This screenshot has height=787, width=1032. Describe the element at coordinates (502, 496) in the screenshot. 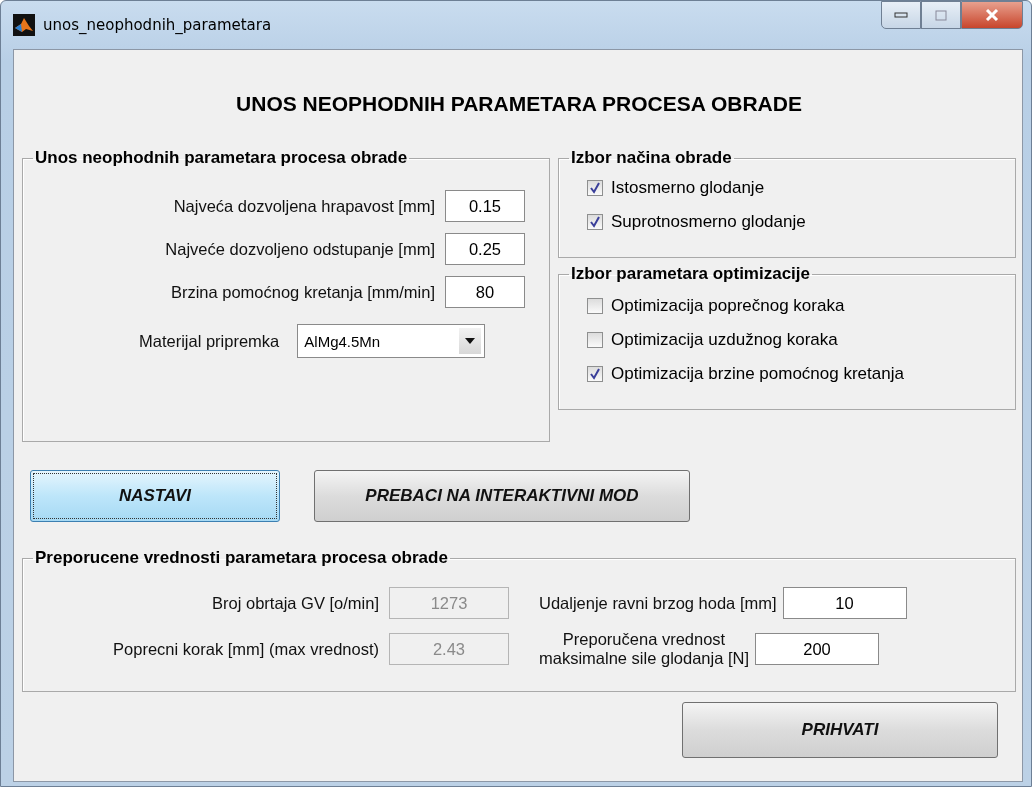

I see `interactive-mode-button: PREBACI NA INTERAKTIVNI MOD` at that location.